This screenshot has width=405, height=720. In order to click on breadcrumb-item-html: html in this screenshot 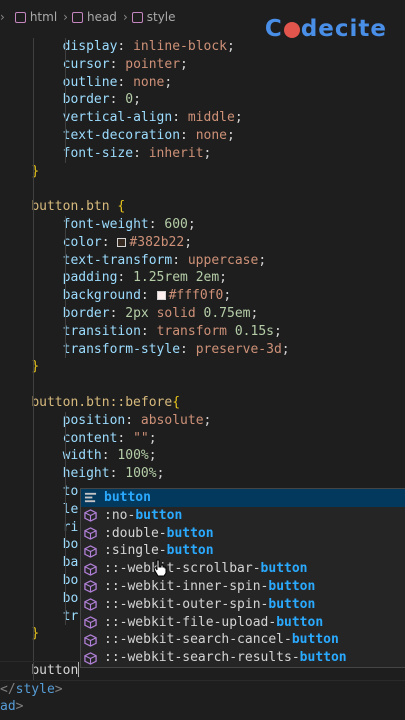, I will do `click(35, 17)`.